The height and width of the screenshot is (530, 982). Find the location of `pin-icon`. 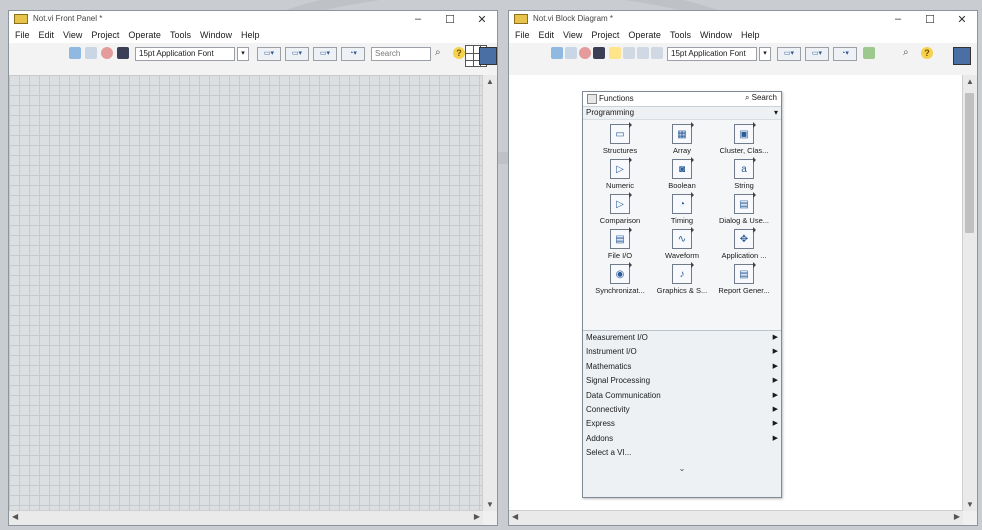

pin-icon is located at coordinates (592, 99).